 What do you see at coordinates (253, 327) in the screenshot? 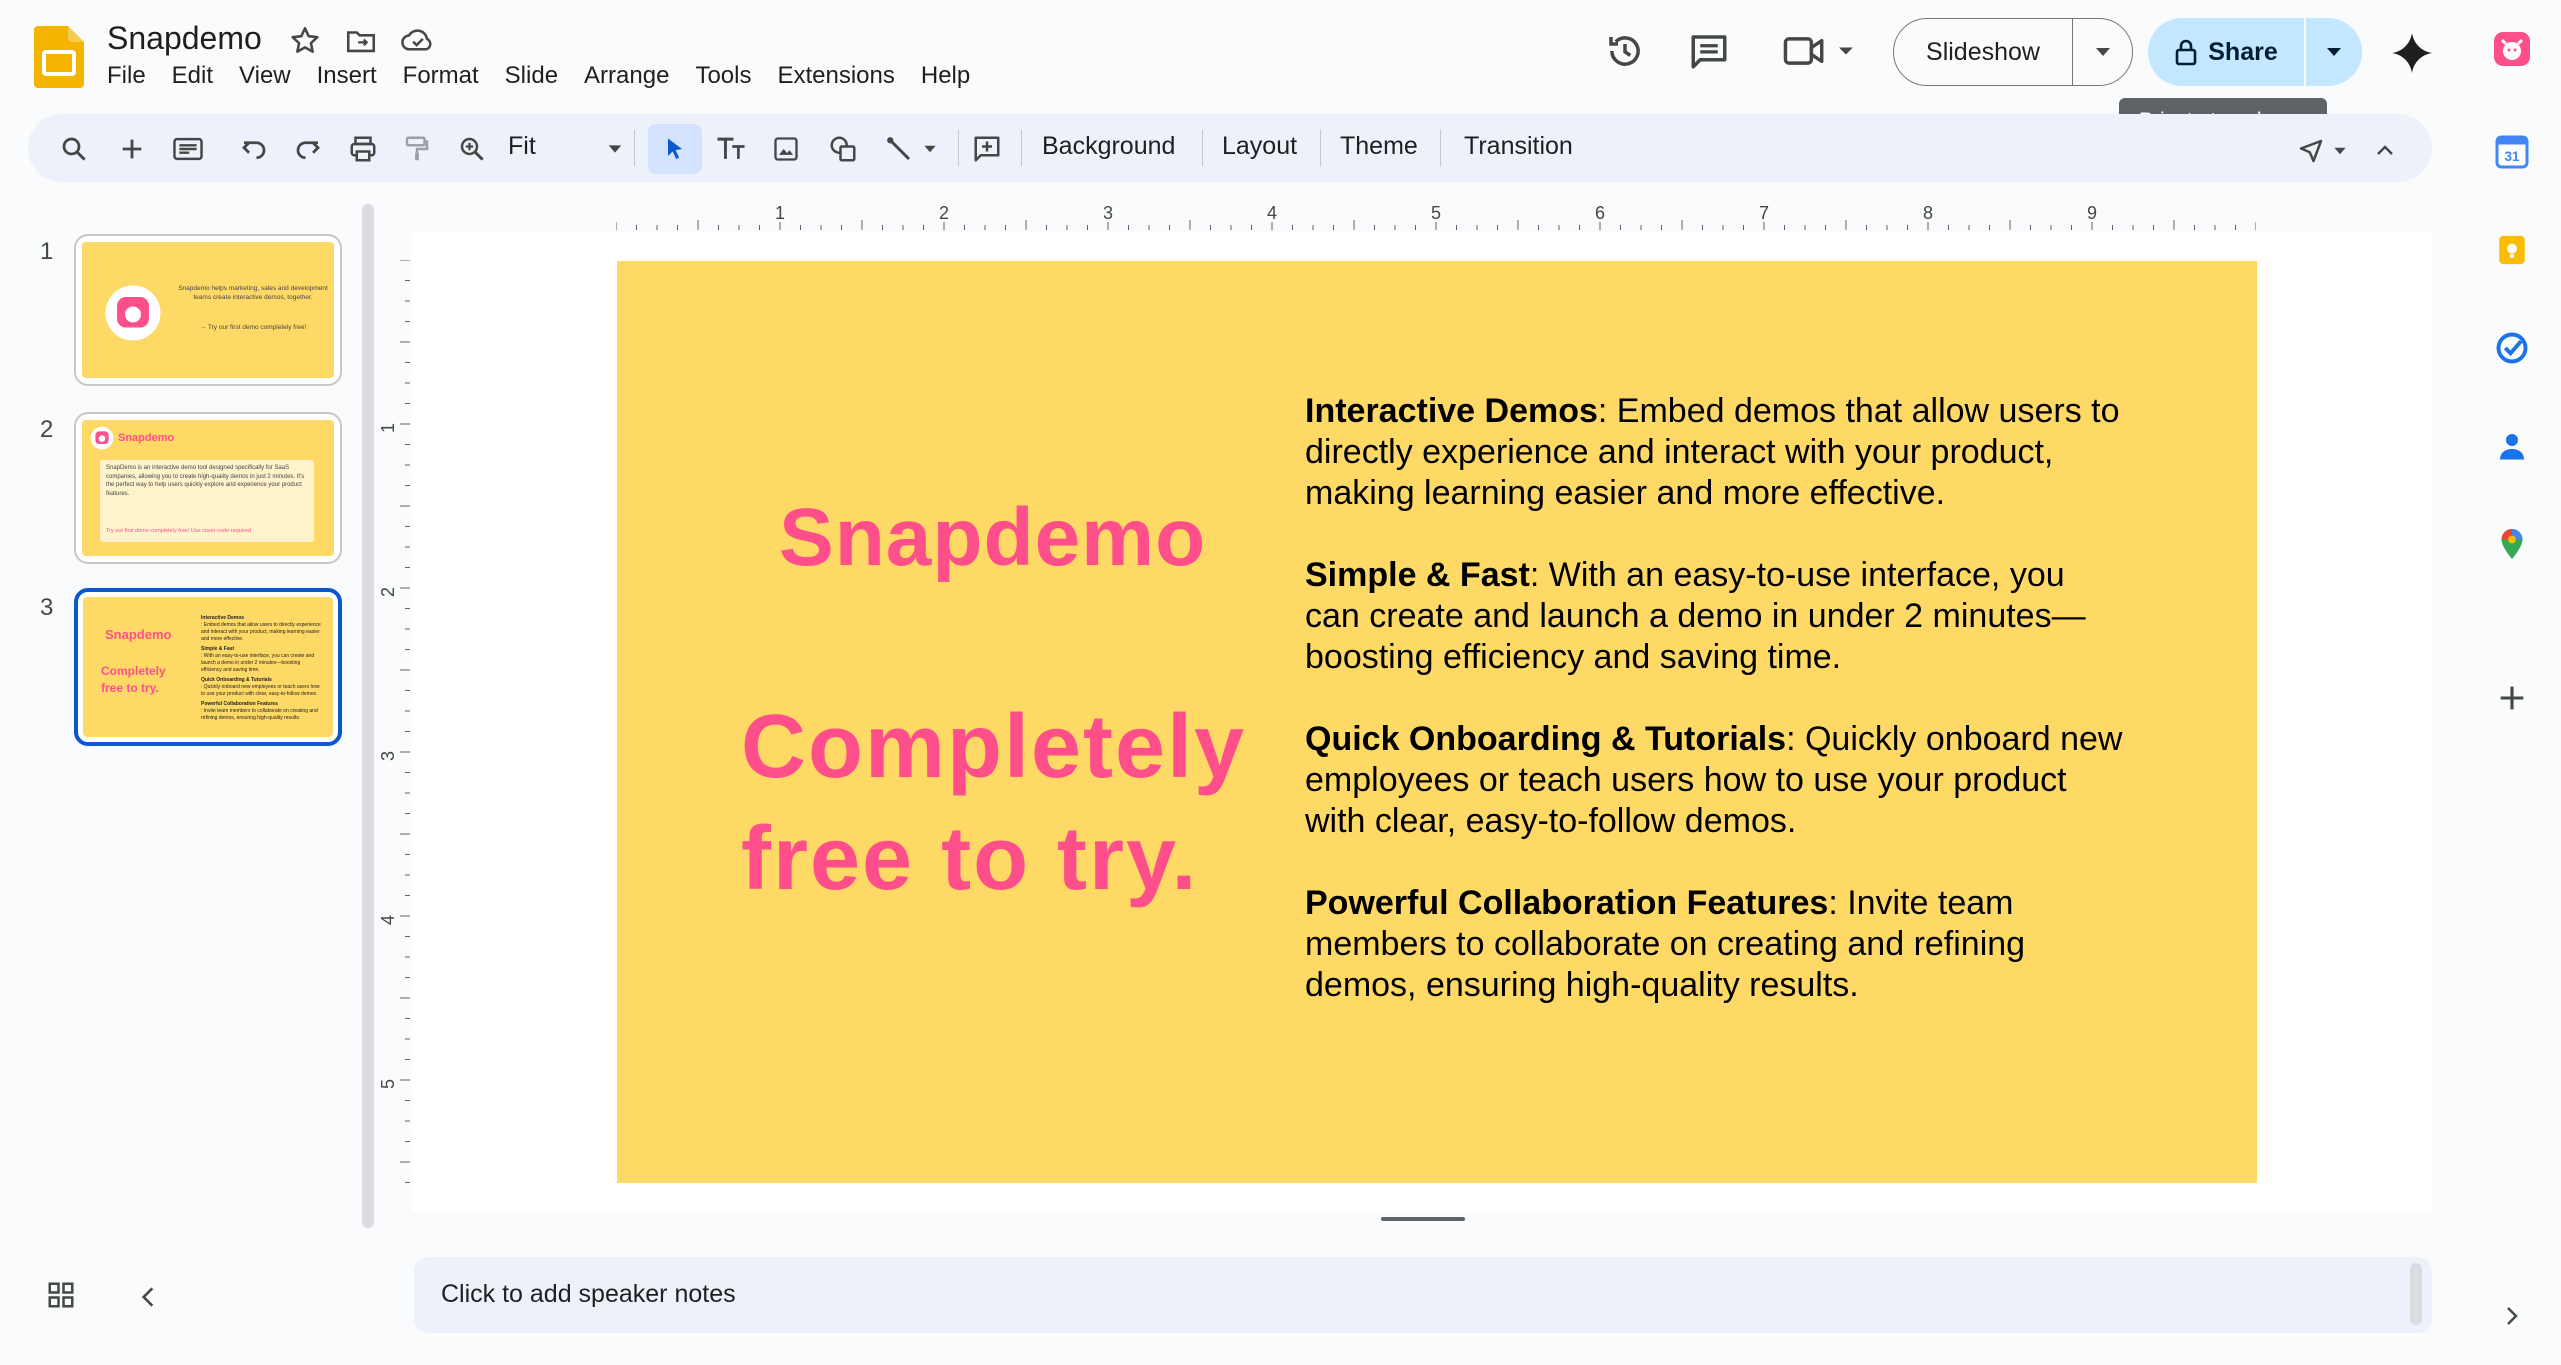
I see `thumb-1-cta: → Try our first demo completely free!` at bounding box center [253, 327].